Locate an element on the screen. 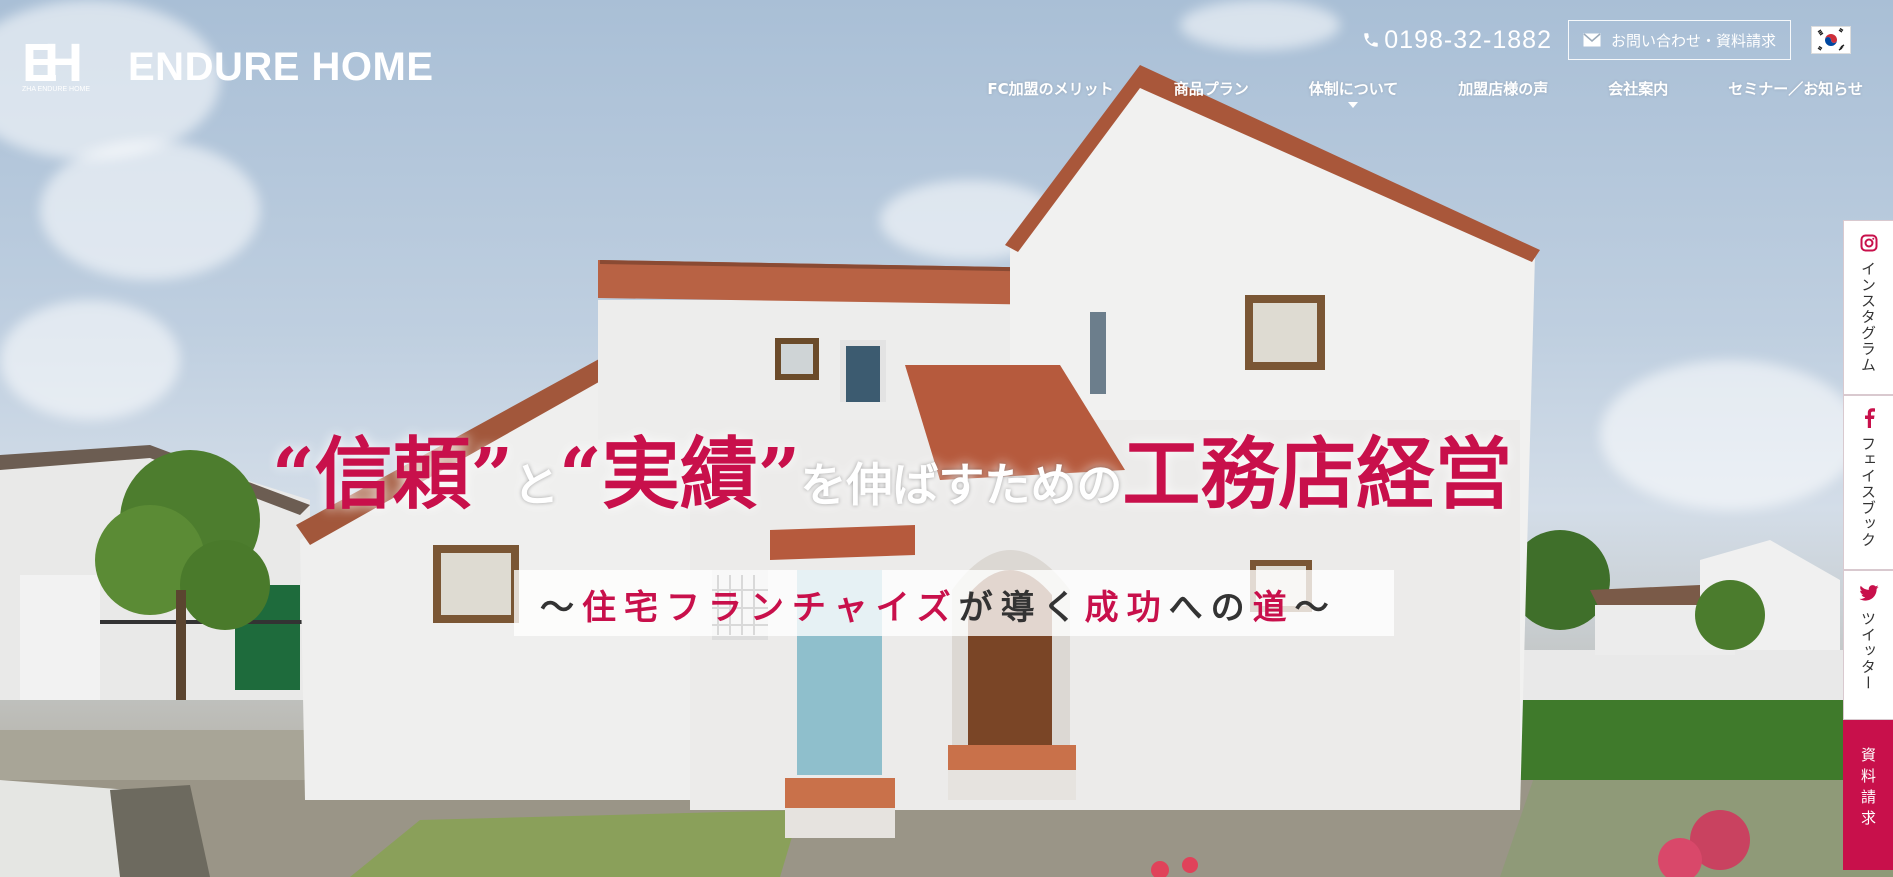 The height and width of the screenshot is (877, 1893). brand-name: ENDURE HOME is located at coordinates (281, 66).